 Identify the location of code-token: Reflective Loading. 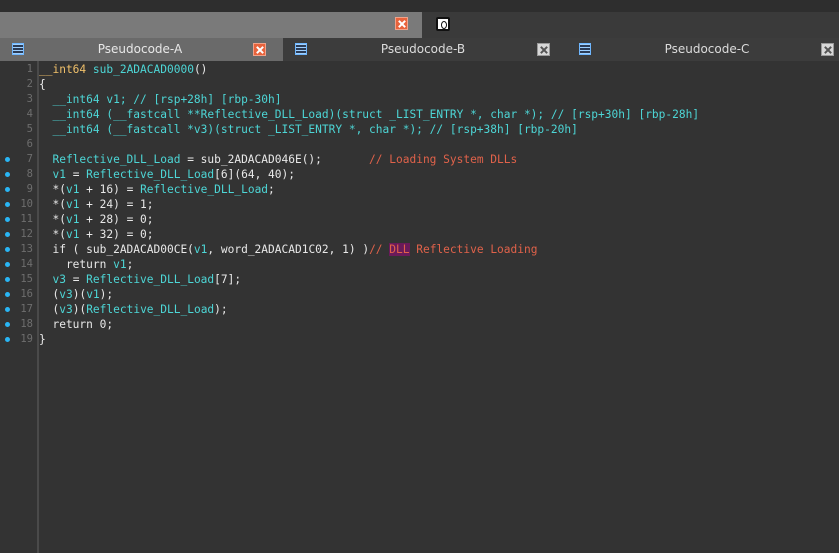
(473, 249).